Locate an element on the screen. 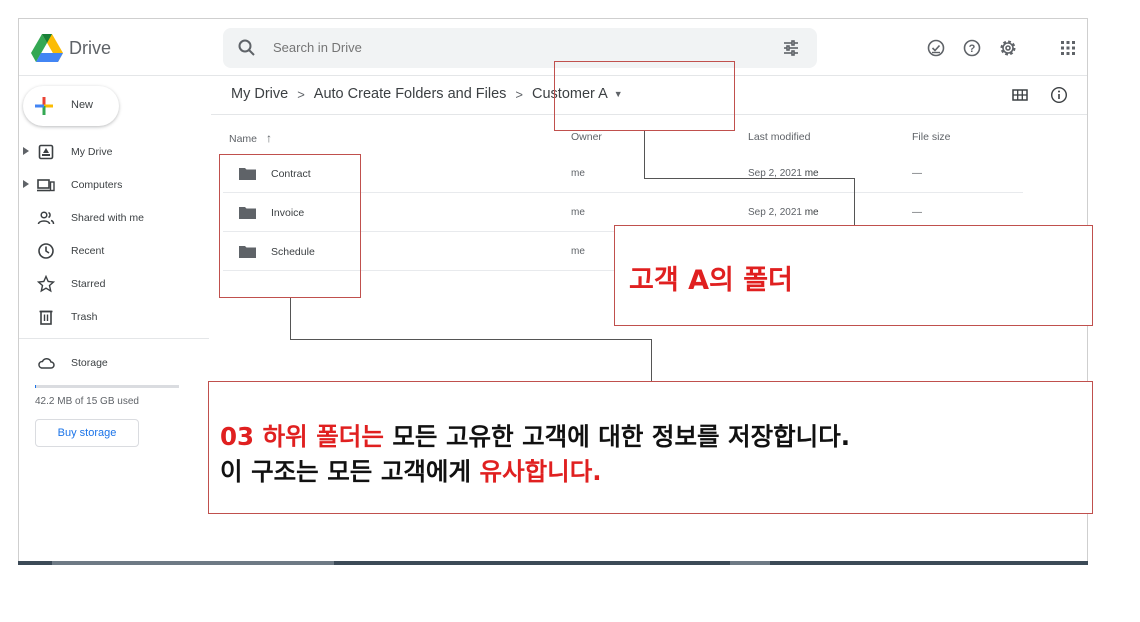 The image size is (1140, 622). breadcrumb-highlight-box is located at coordinates (644, 96).